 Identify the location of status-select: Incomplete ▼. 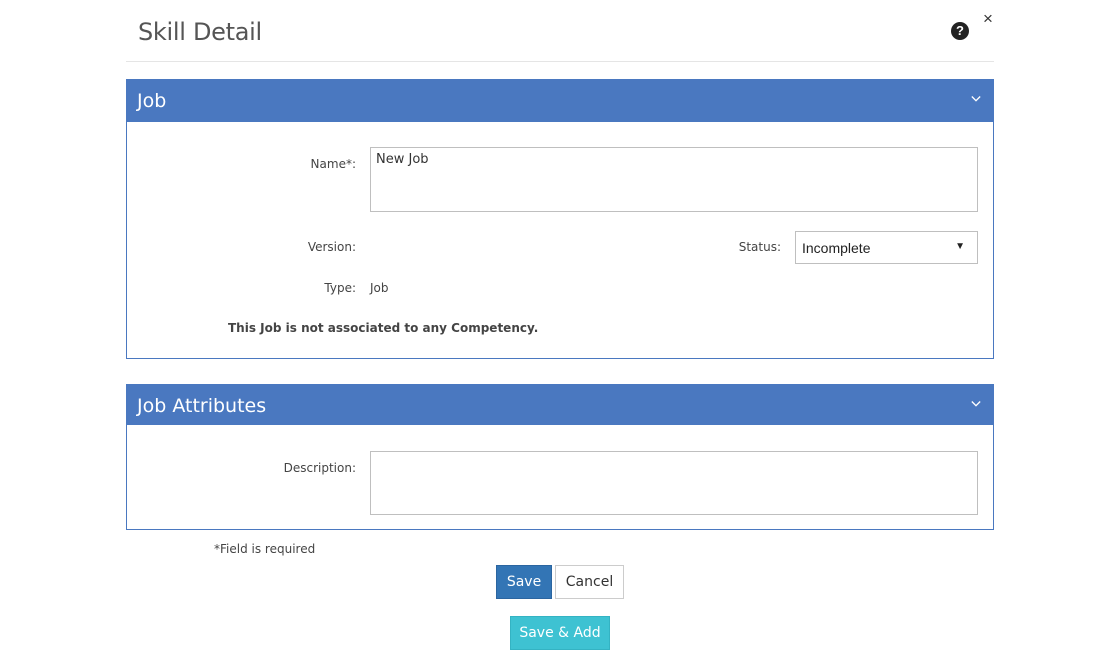
(886, 247).